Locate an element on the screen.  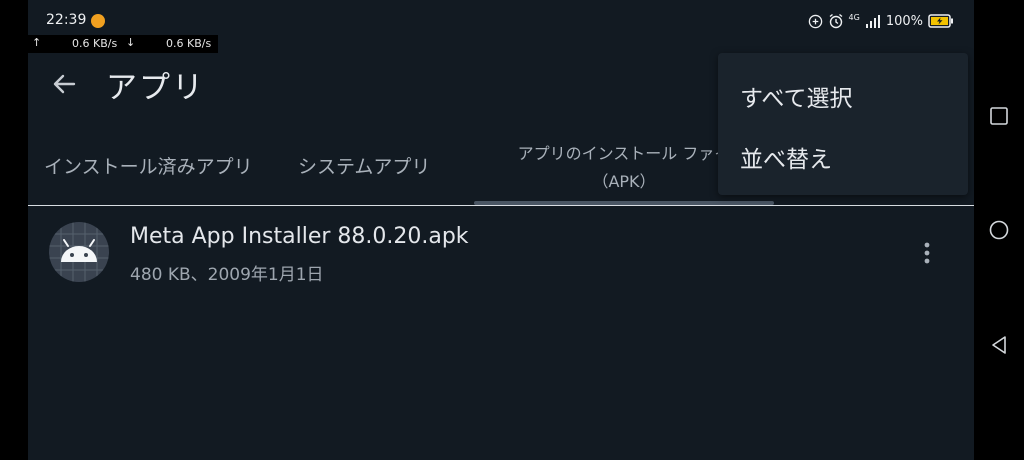
apk-meta: 480 KB、2009年1月1日 is located at coordinates (227, 275).